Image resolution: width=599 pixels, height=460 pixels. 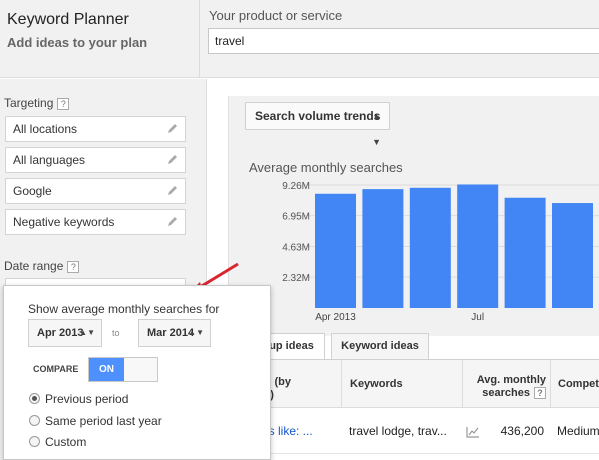 I want to click on filter-label: All locations, so click(x=45, y=129).